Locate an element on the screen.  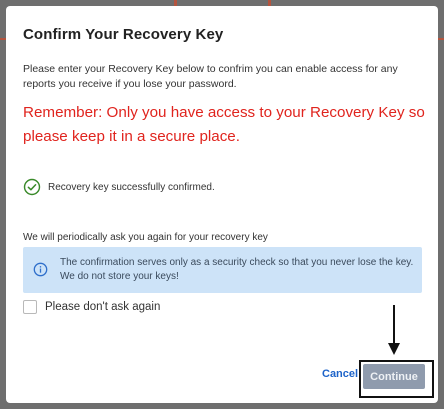
dont-ask-again-label: Please don't ask again is located at coordinates (103, 307).